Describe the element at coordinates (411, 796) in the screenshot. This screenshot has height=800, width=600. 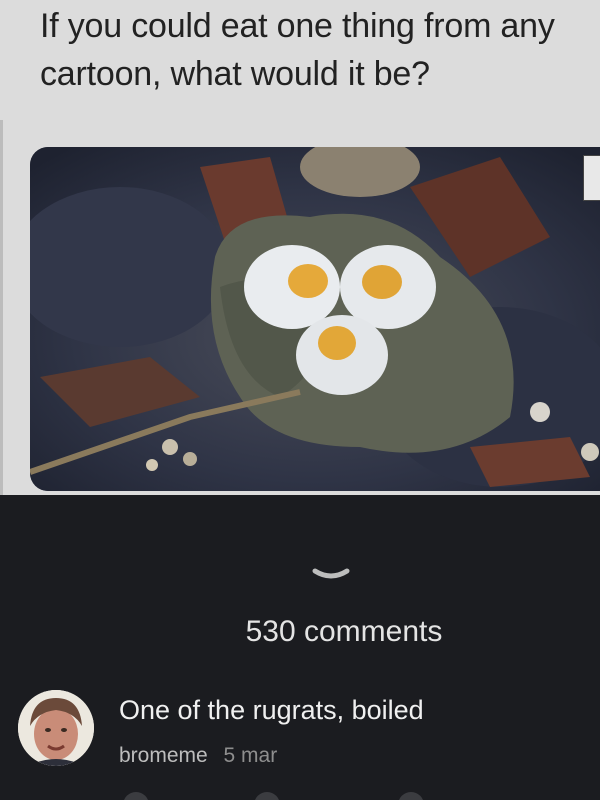
I see `more-icon` at that location.